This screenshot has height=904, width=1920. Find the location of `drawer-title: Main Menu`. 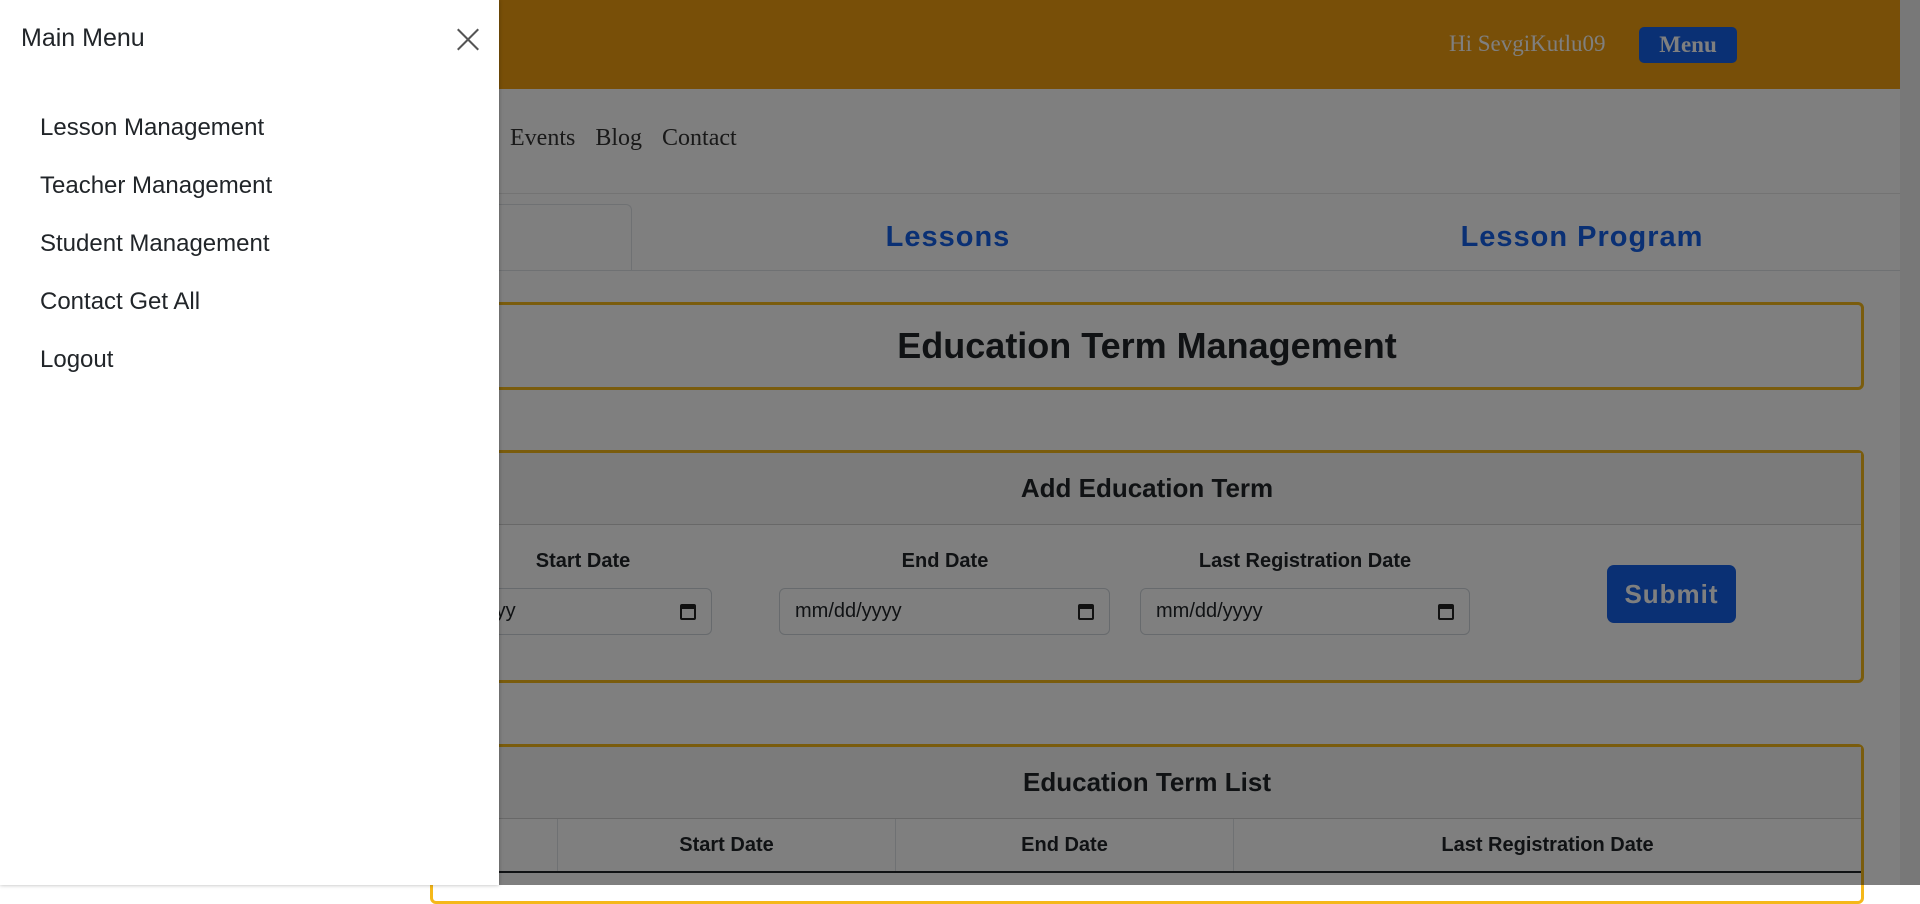

drawer-title: Main Menu is located at coordinates (83, 38).